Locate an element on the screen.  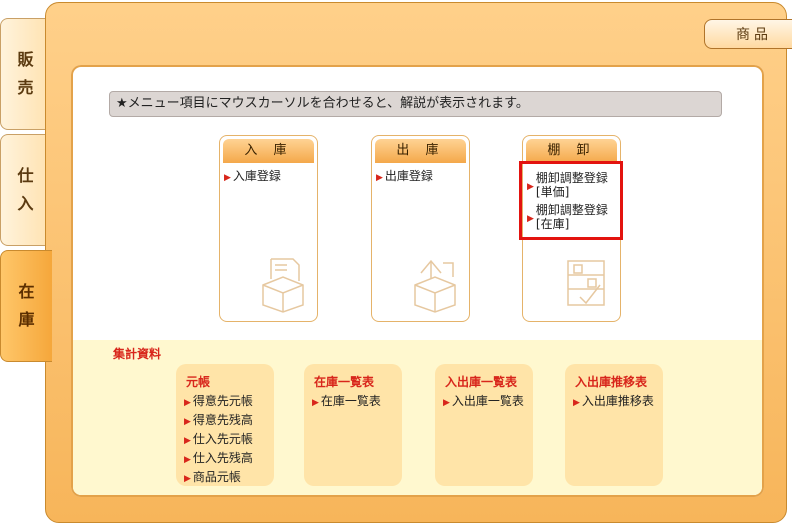
inventory-check-icon is located at coordinates (586, 283).